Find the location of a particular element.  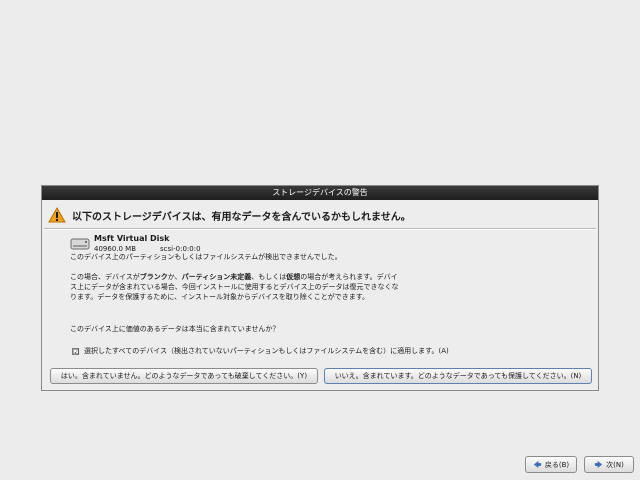

unpartitioned-term: パーティション未定義 is located at coordinates (216, 277).